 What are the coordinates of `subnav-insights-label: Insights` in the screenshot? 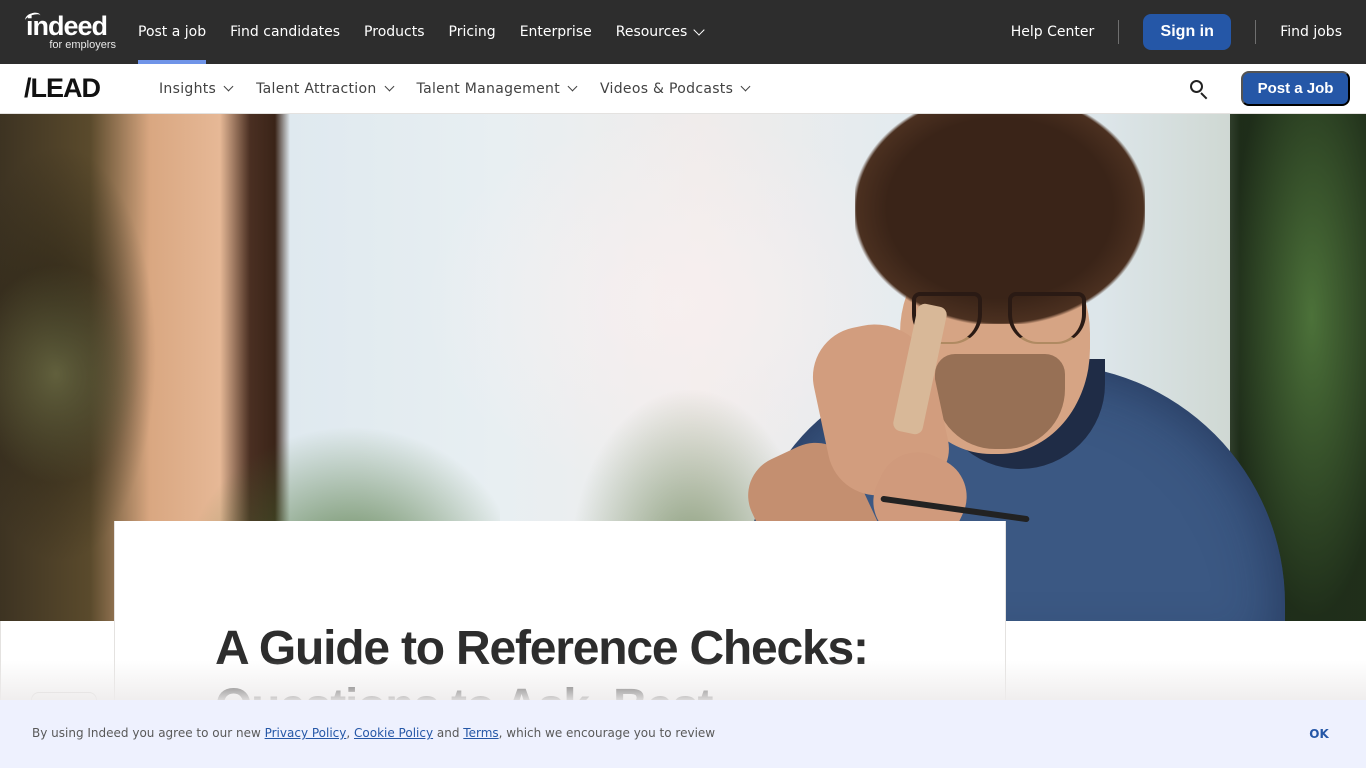 It's located at (188, 89).